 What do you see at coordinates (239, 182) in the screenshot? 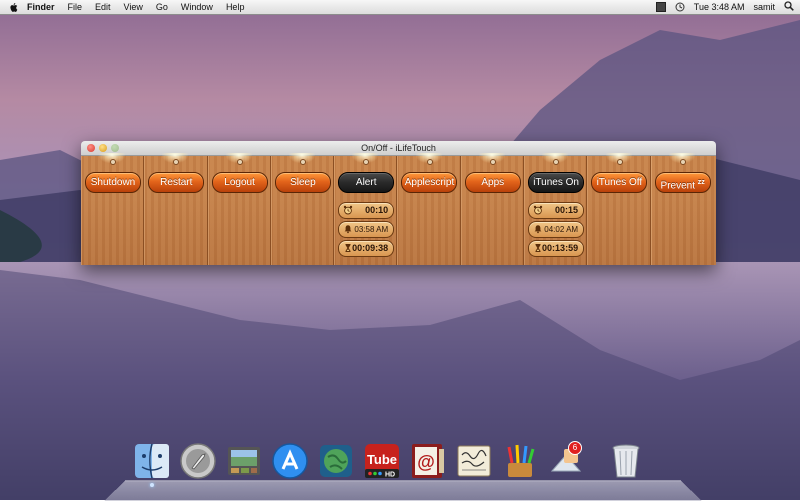
I see `logout-button: Logout` at bounding box center [239, 182].